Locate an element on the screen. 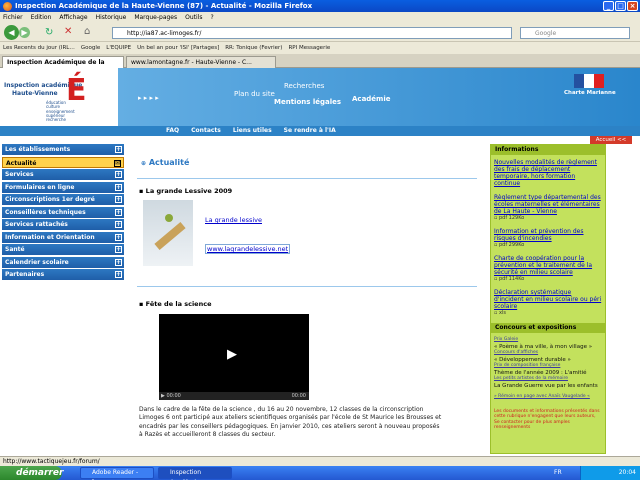  sidebar-item-formulaires-en-ligne: Formulaires en ligne + is located at coordinates (63, 187).